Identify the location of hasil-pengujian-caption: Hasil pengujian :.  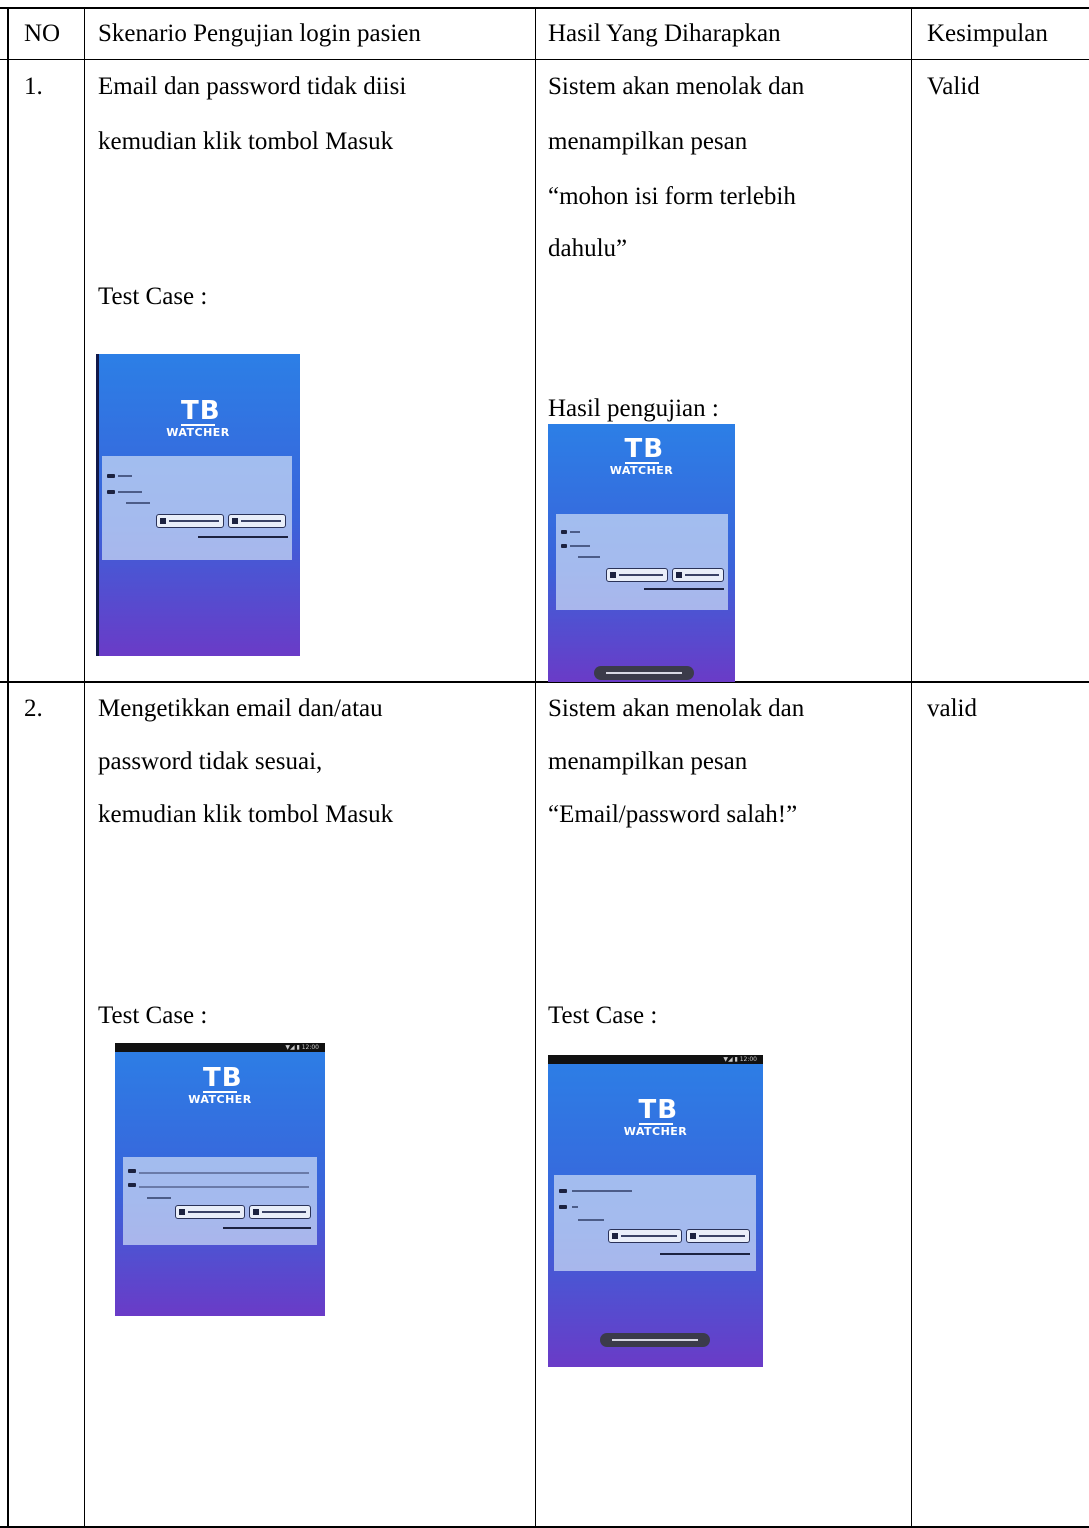
(633, 408).